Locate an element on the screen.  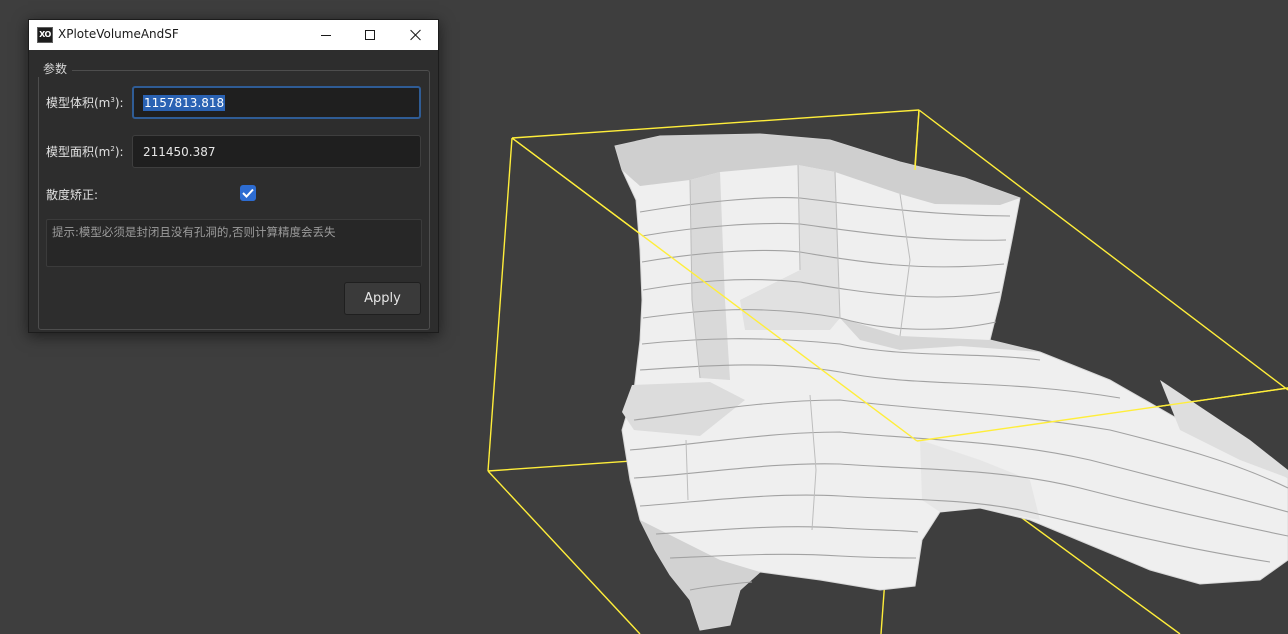
volume-label-tail: ): is located at coordinates (119, 103).